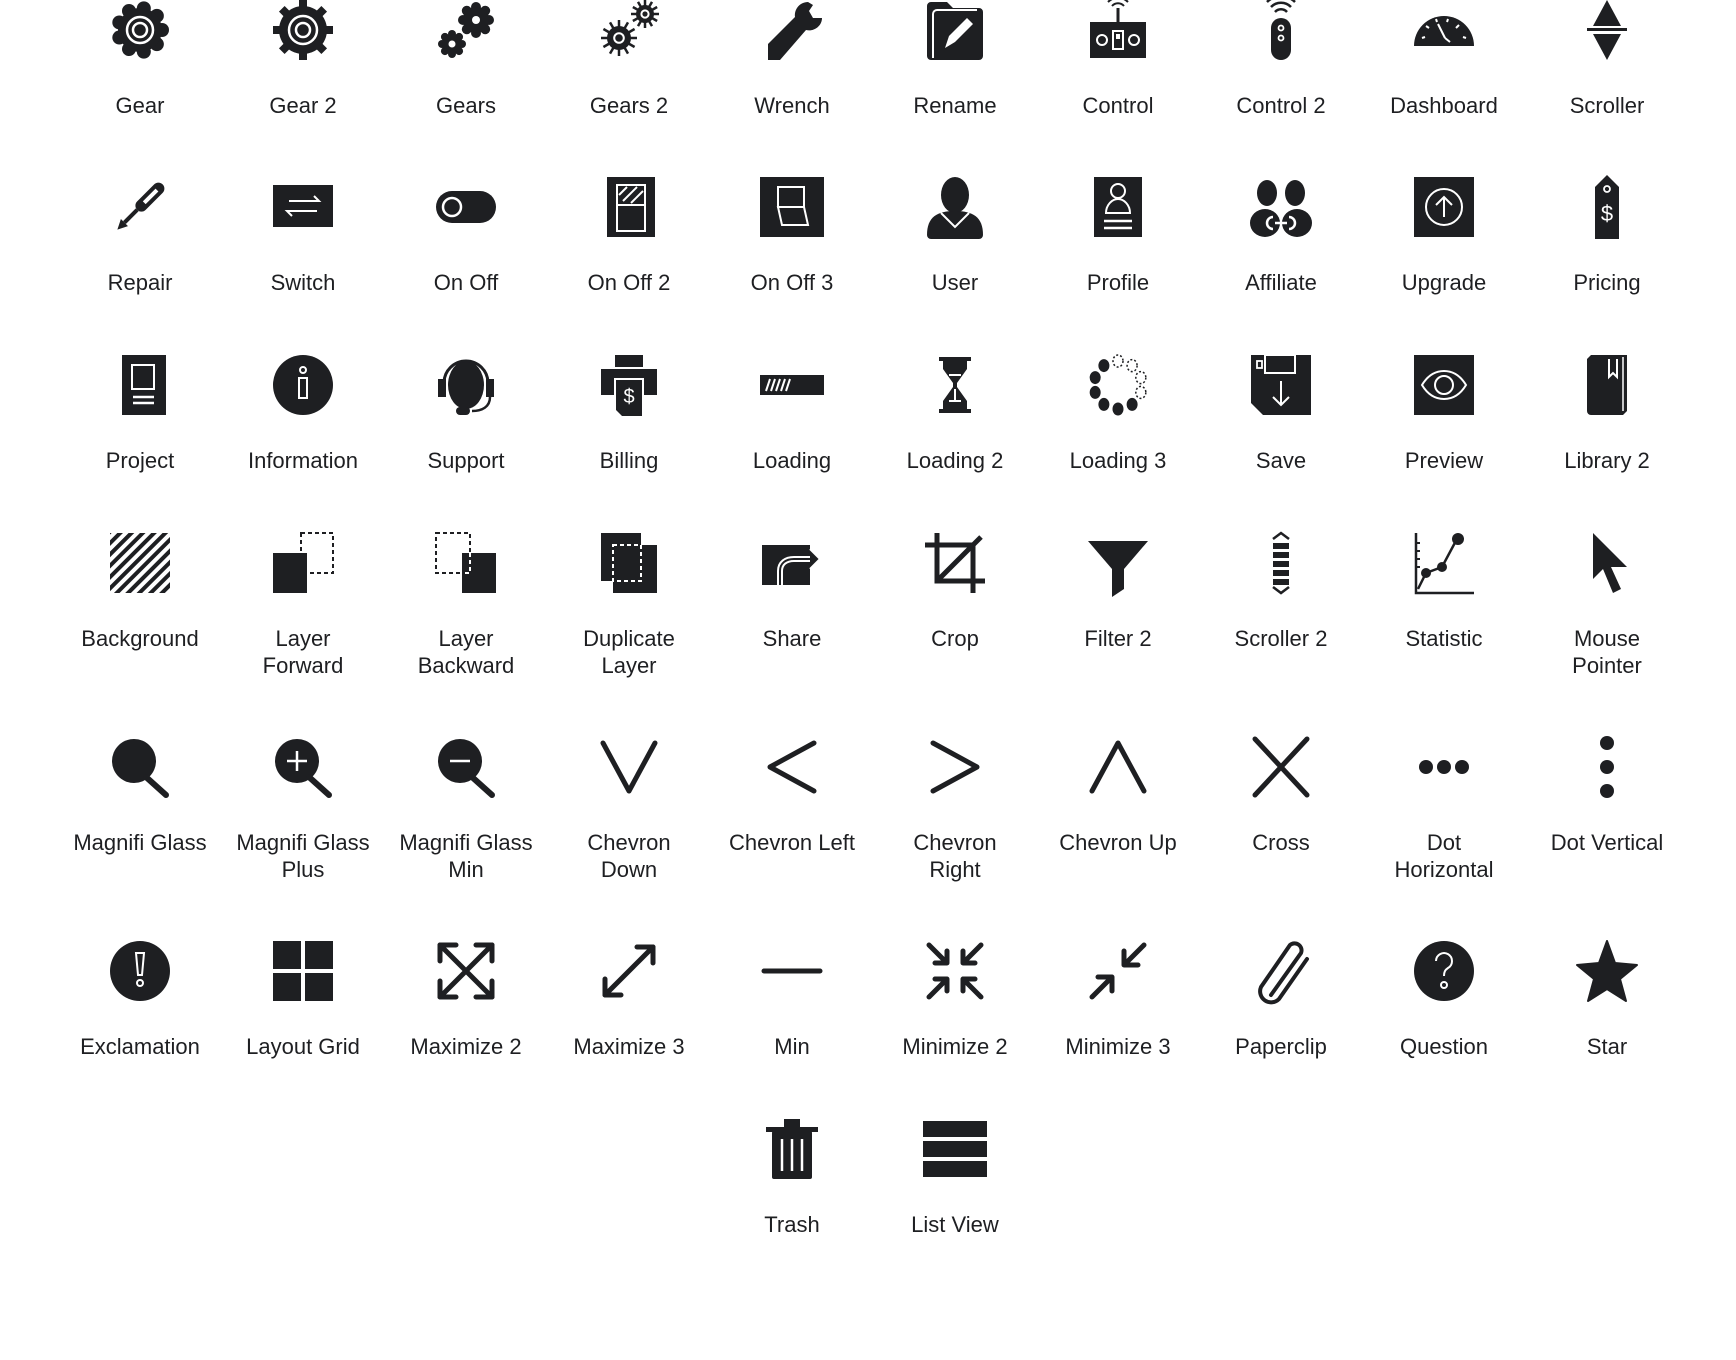 The height and width of the screenshot is (1360, 1736). What do you see at coordinates (1444, 591) in the screenshot?
I see `icon-tile: Statistic` at bounding box center [1444, 591].